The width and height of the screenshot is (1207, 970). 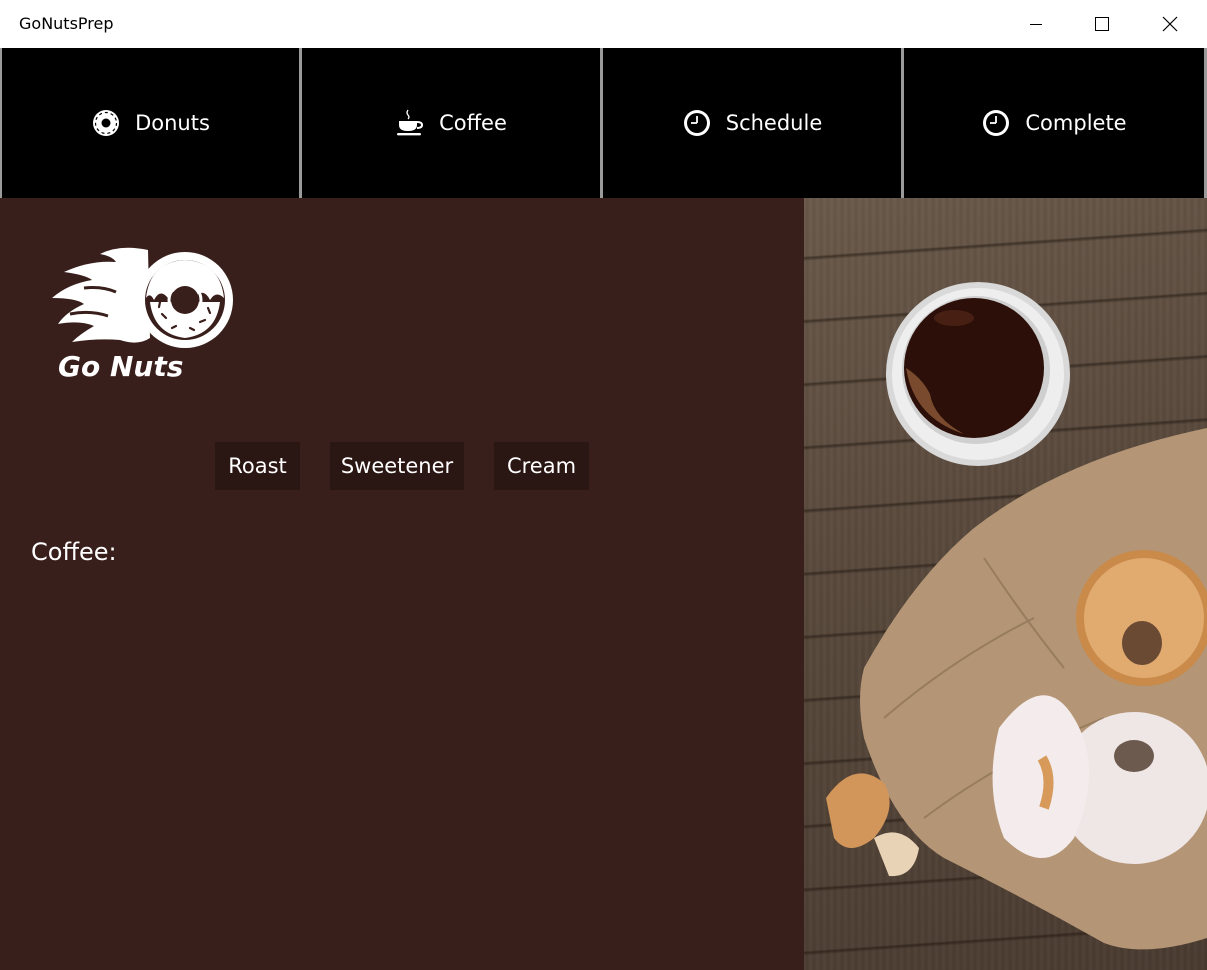 I want to click on close-button, so click(x=1170, y=24).